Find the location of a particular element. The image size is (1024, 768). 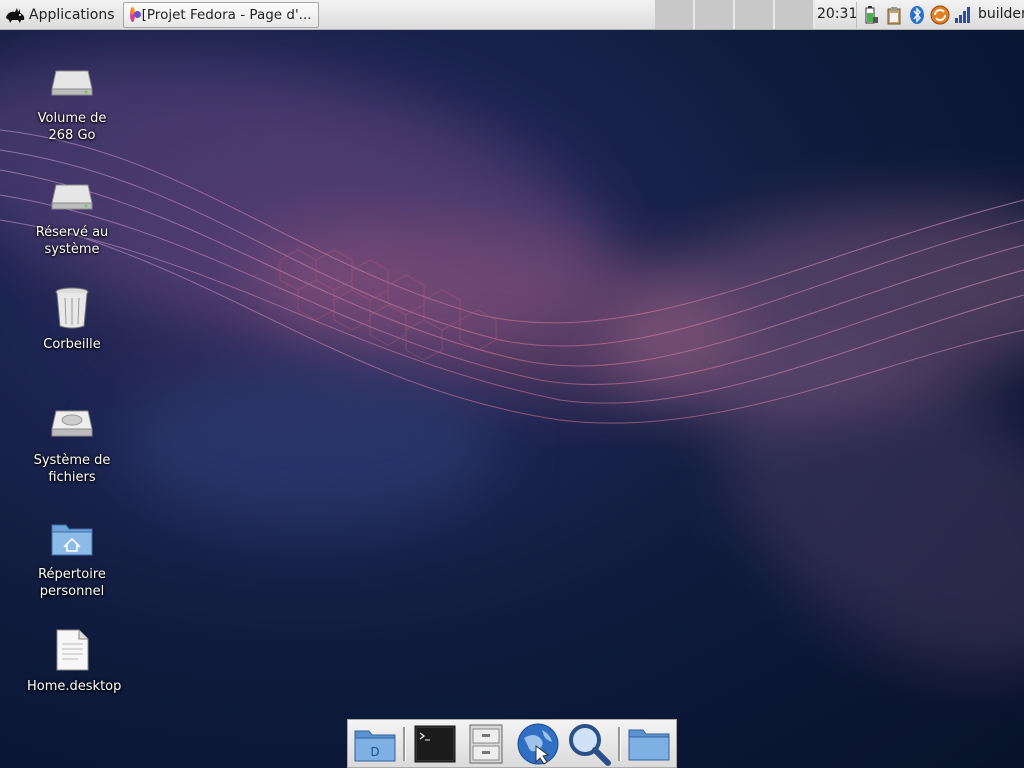

clipboard-icon is located at coordinates (894, 15).